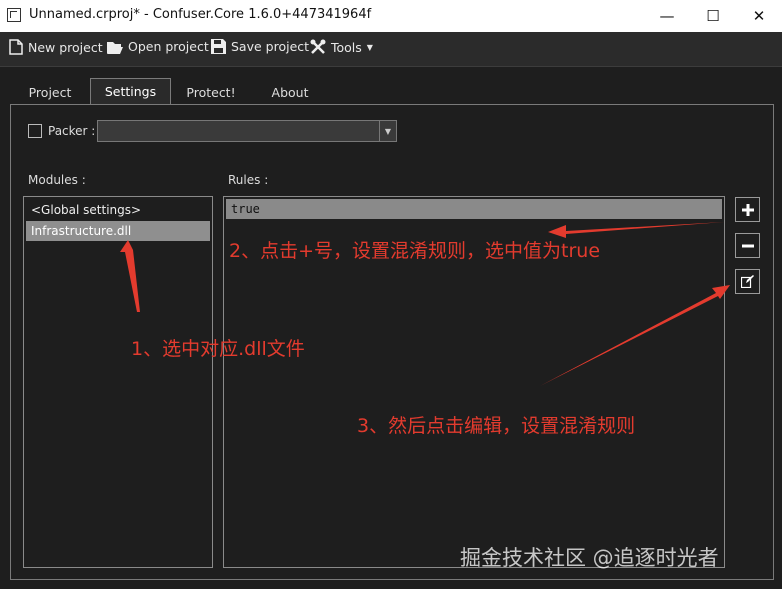 This screenshot has width=782, height=589. I want to click on watermark: 掘金技术社区 @追逐时光者, so click(589, 558).